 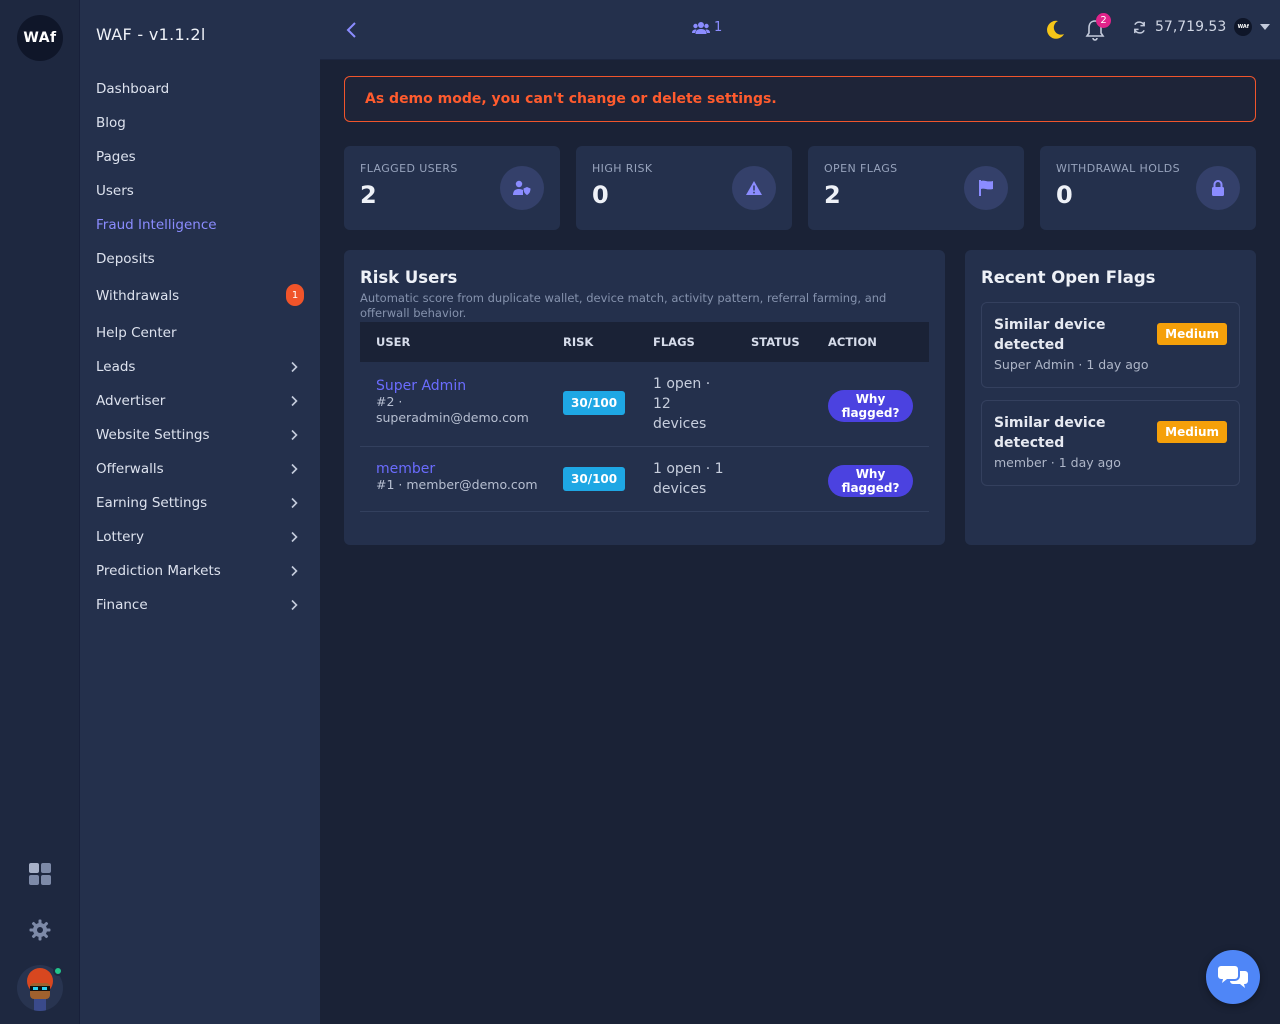 I want to click on gear-icon, so click(x=40, y=930).